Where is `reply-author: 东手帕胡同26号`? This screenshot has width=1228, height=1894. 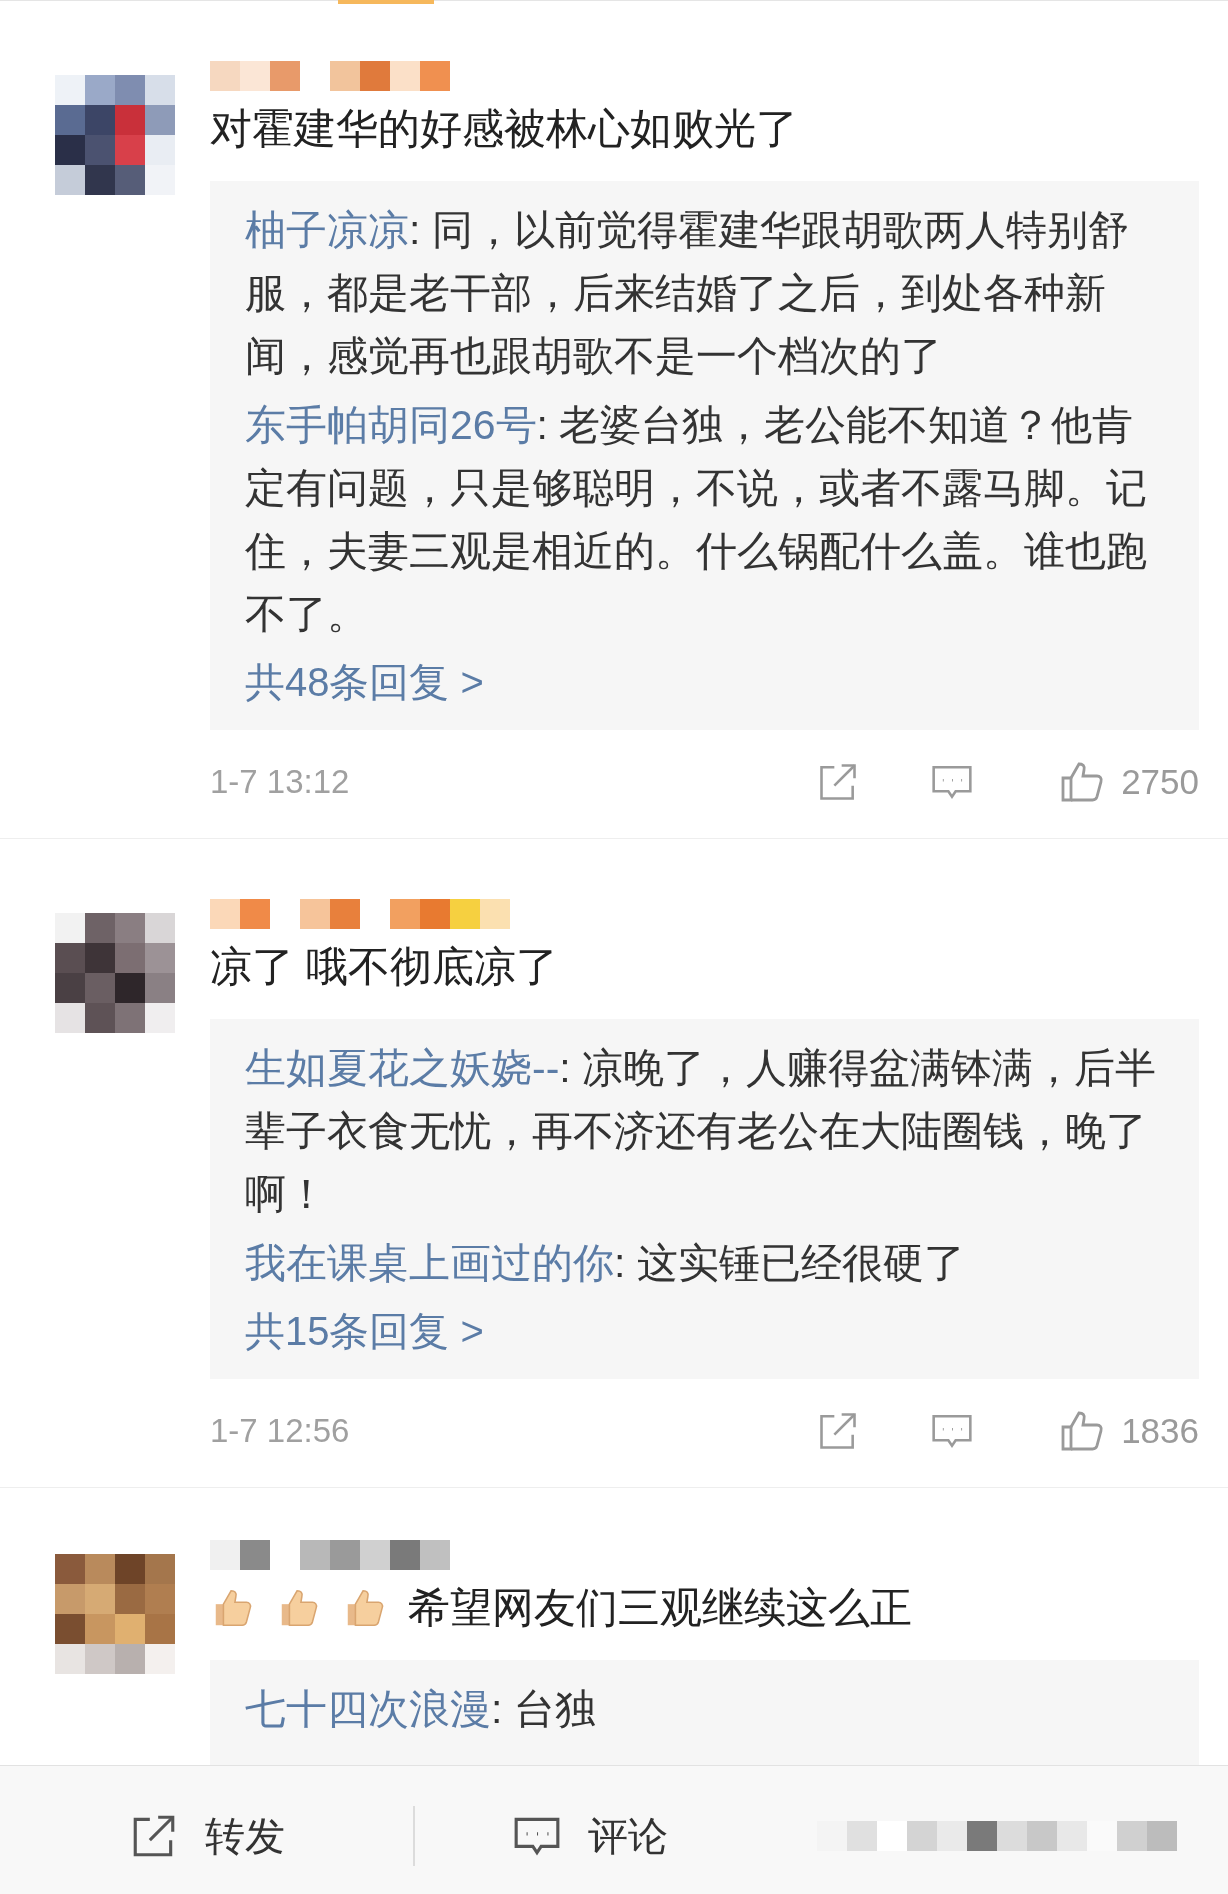
reply-author: 东手帕胡同26号 is located at coordinates (391, 425).